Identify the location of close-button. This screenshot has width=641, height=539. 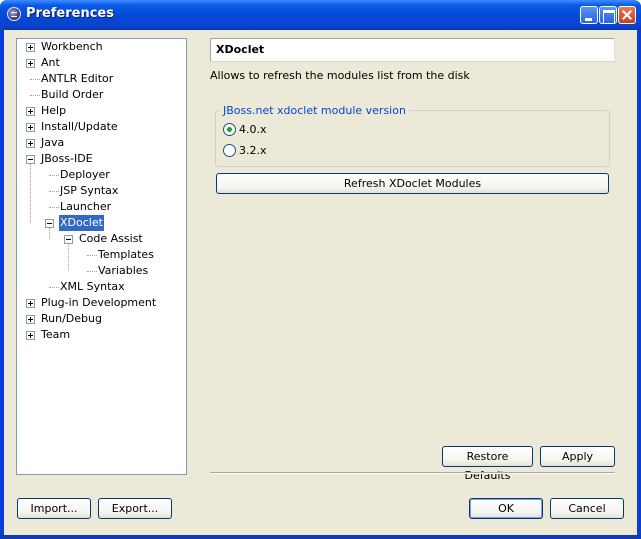
(627, 15).